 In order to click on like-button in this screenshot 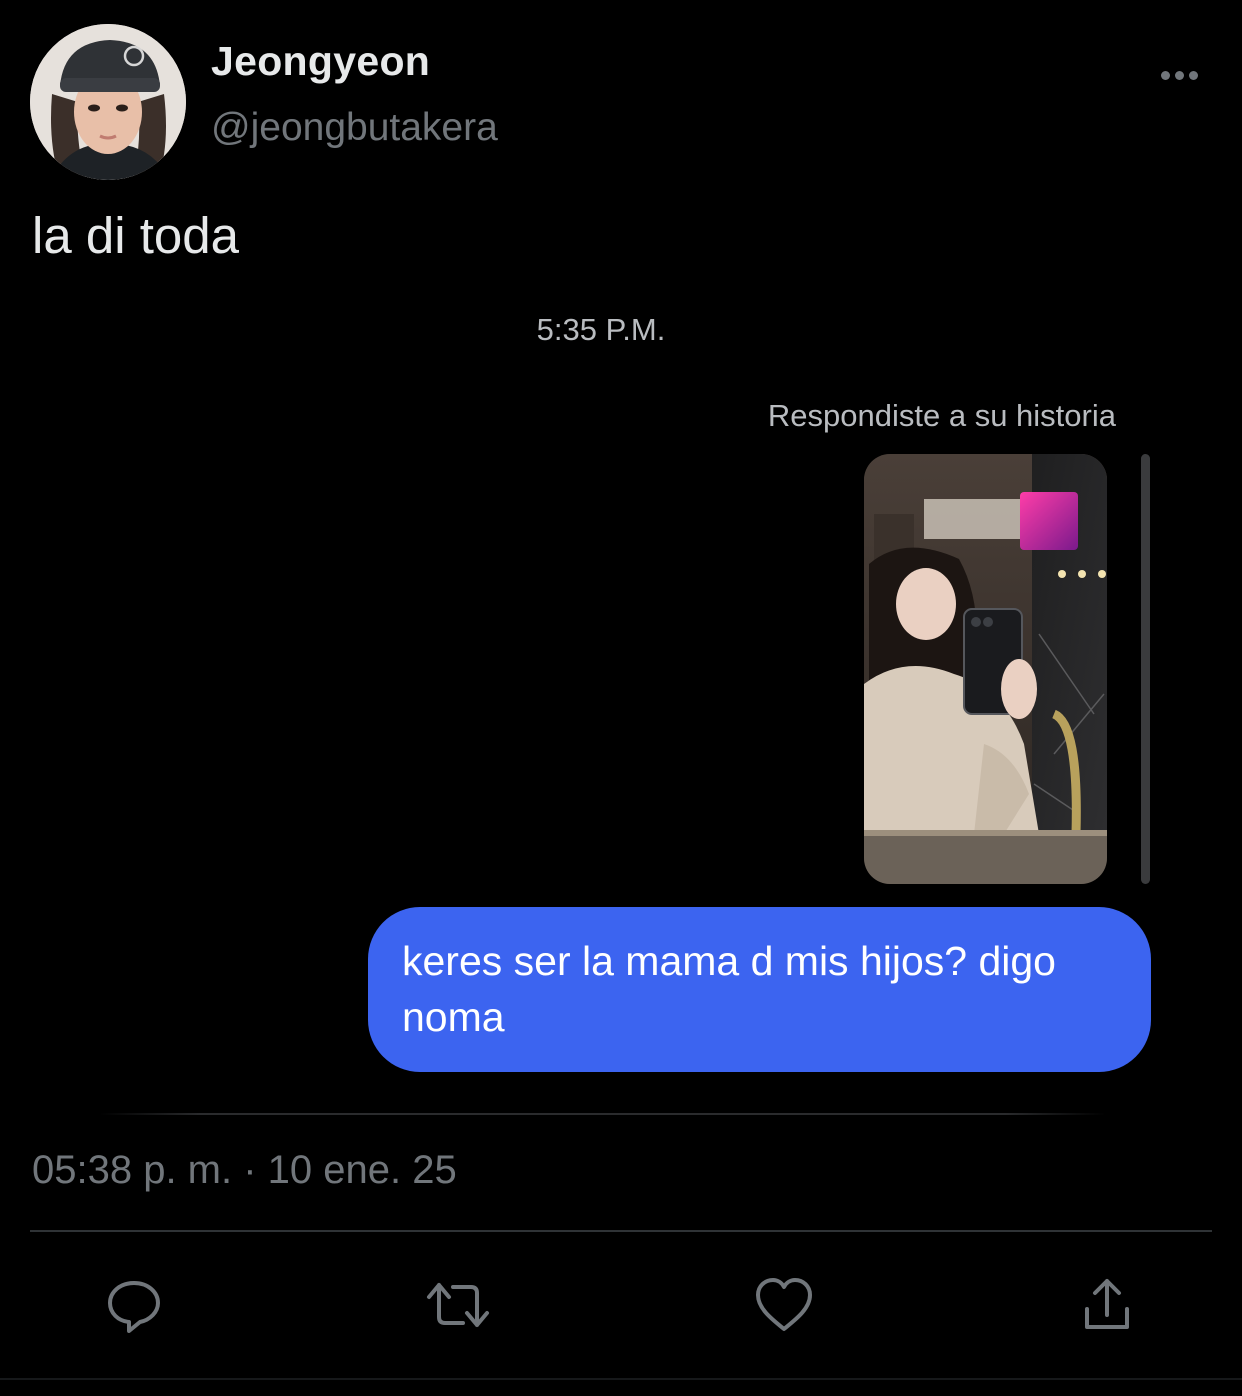, I will do `click(784, 1305)`.